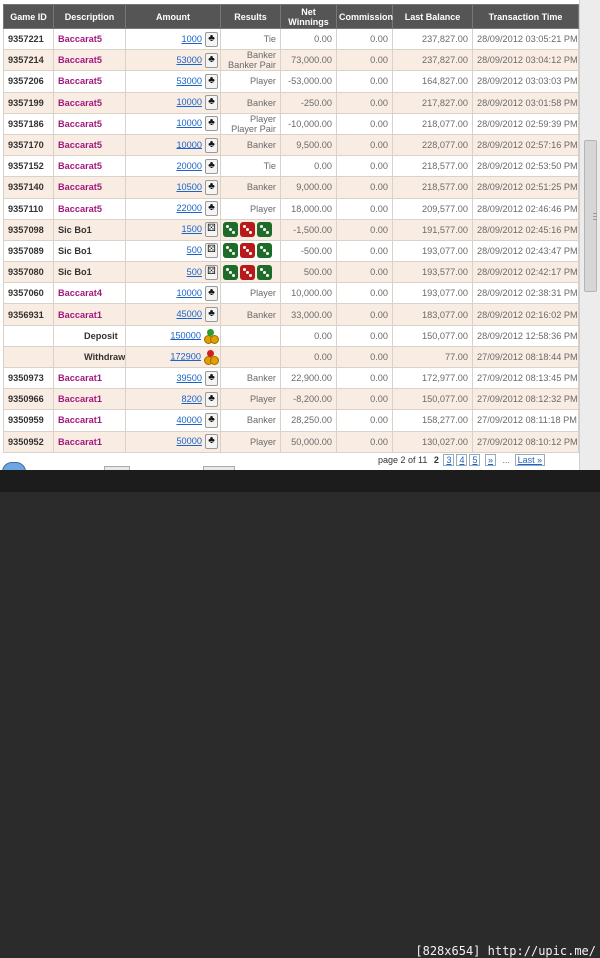 Image resolution: width=600 pixels, height=958 pixels. I want to click on transaction-time-cell: 28/09/2012 02:16:02 PM, so click(525, 314).